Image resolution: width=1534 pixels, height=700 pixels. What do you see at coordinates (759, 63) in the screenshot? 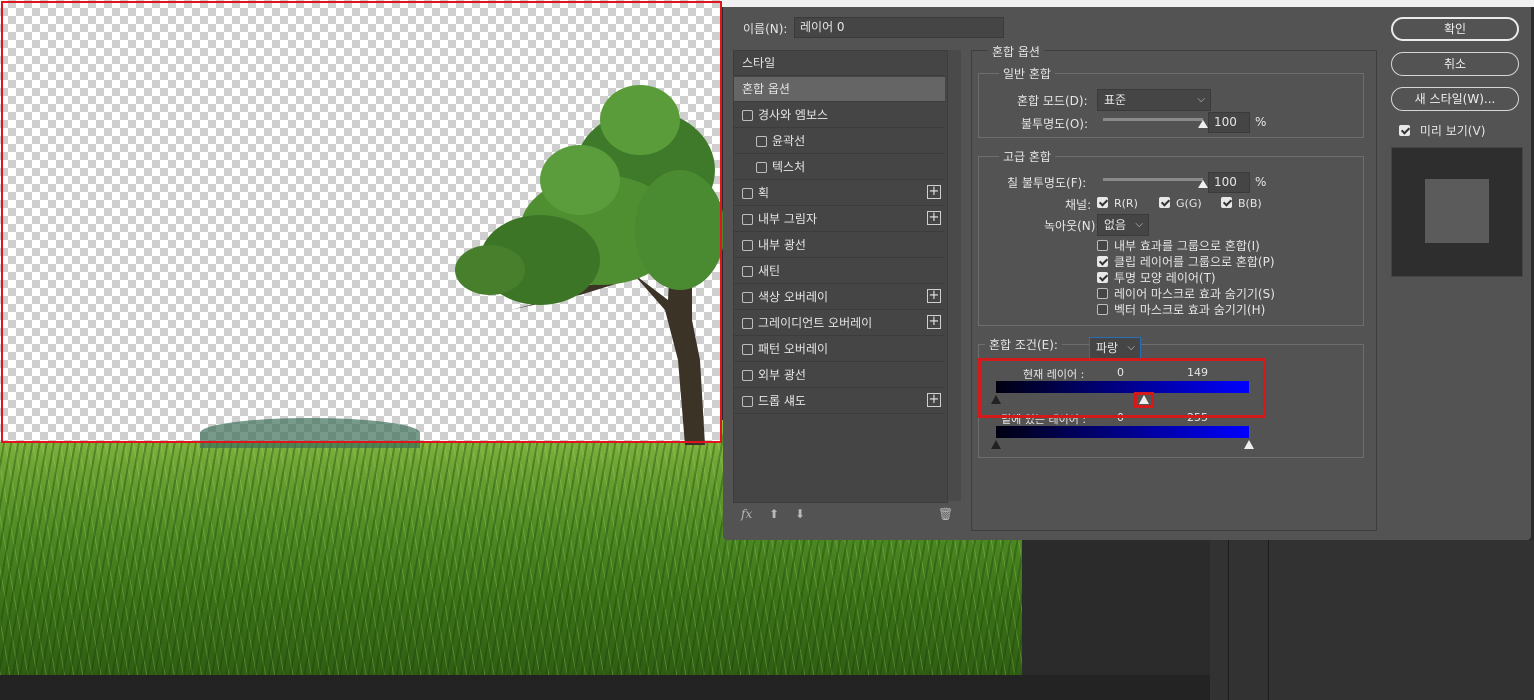
I see `style-item-label: 스타일` at bounding box center [759, 63].